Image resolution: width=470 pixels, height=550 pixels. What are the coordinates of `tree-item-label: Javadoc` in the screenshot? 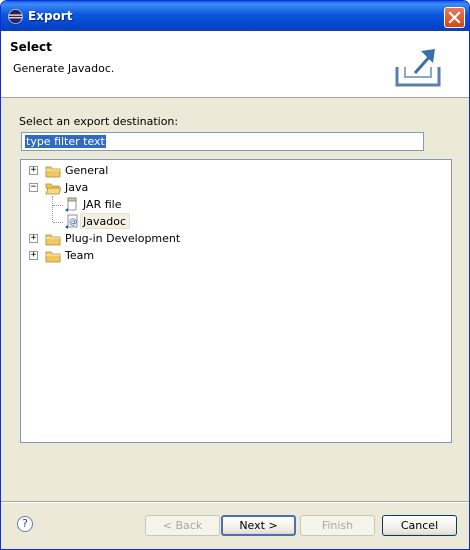 It's located at (104, 221).